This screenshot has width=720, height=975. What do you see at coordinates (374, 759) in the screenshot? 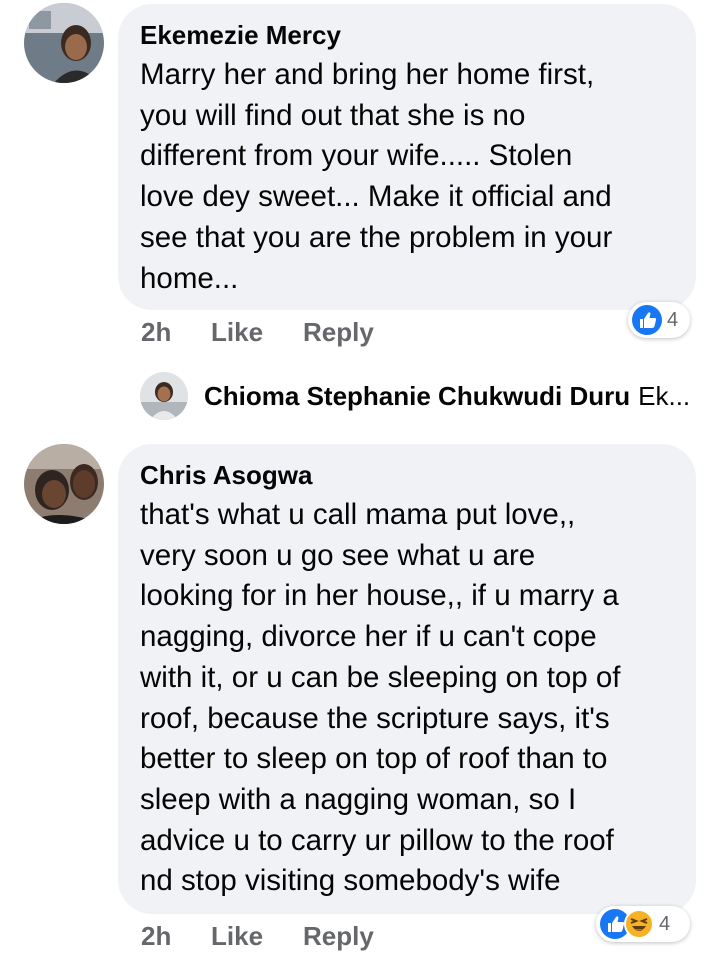
I see `comment-line: better to sleep on top of roof than to` at bounding box center [374, 759].